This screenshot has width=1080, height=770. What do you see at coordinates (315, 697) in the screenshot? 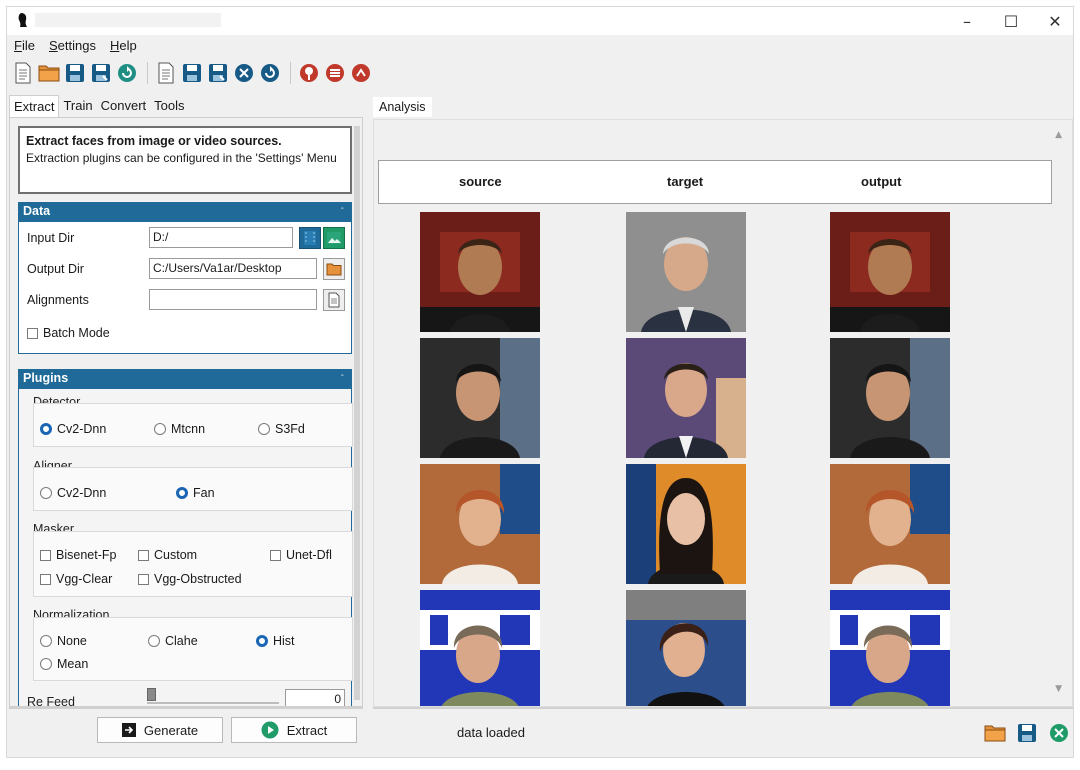
I see `re-feed-value-field: 0` at bounding box center [315, 697].